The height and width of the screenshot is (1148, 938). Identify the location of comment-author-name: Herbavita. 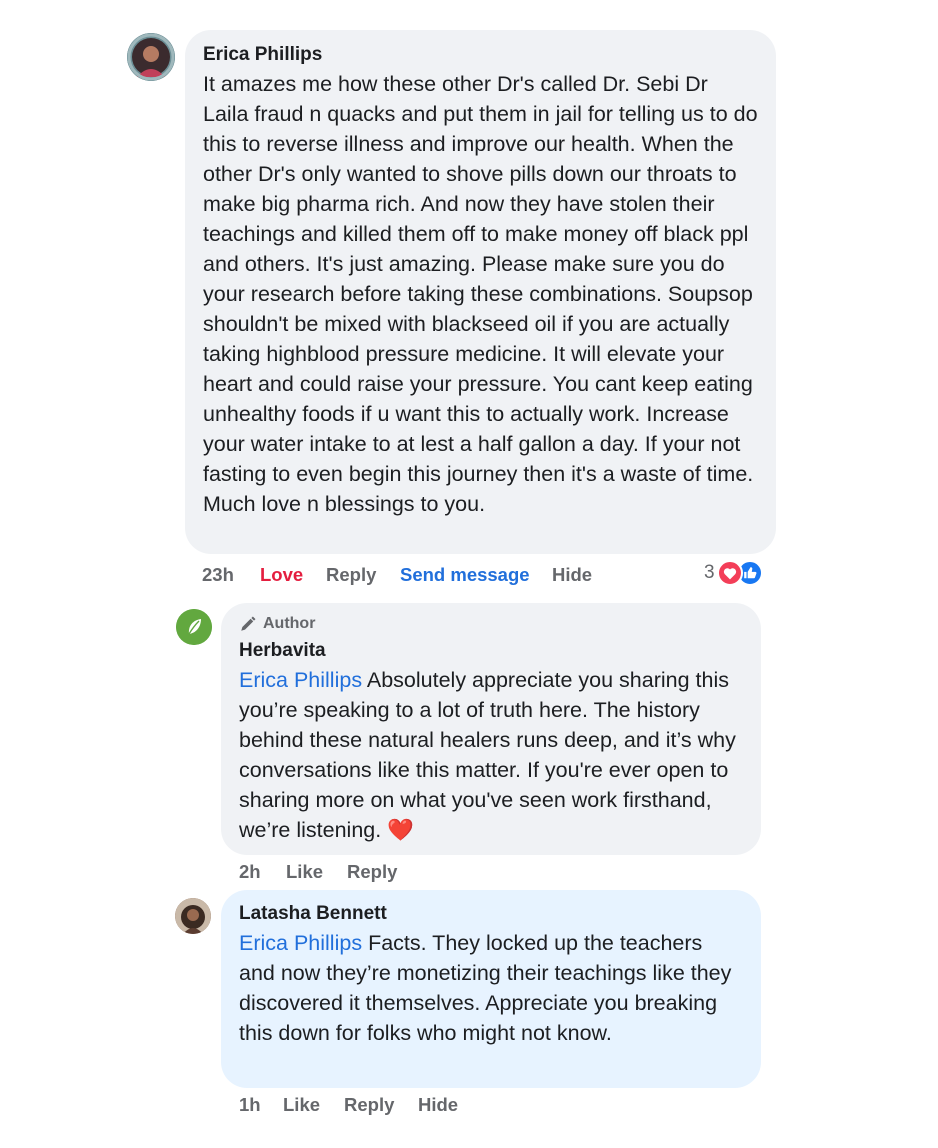
(491, 651).